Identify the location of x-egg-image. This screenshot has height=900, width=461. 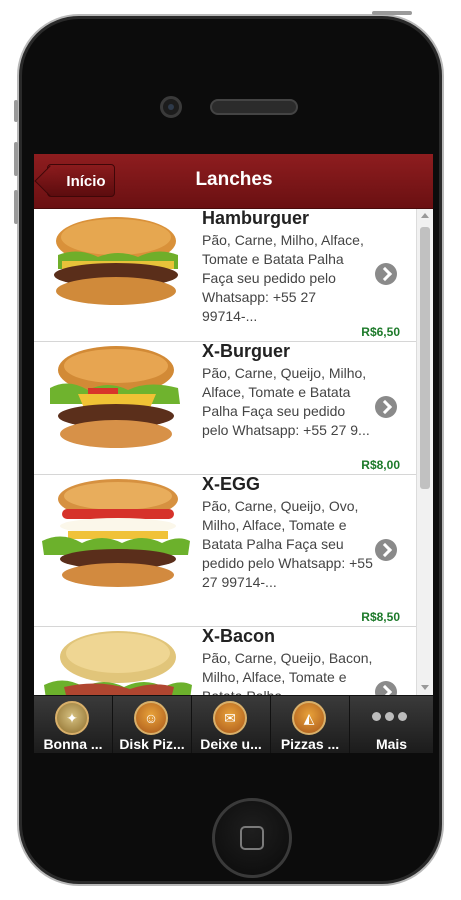
(116, 533).